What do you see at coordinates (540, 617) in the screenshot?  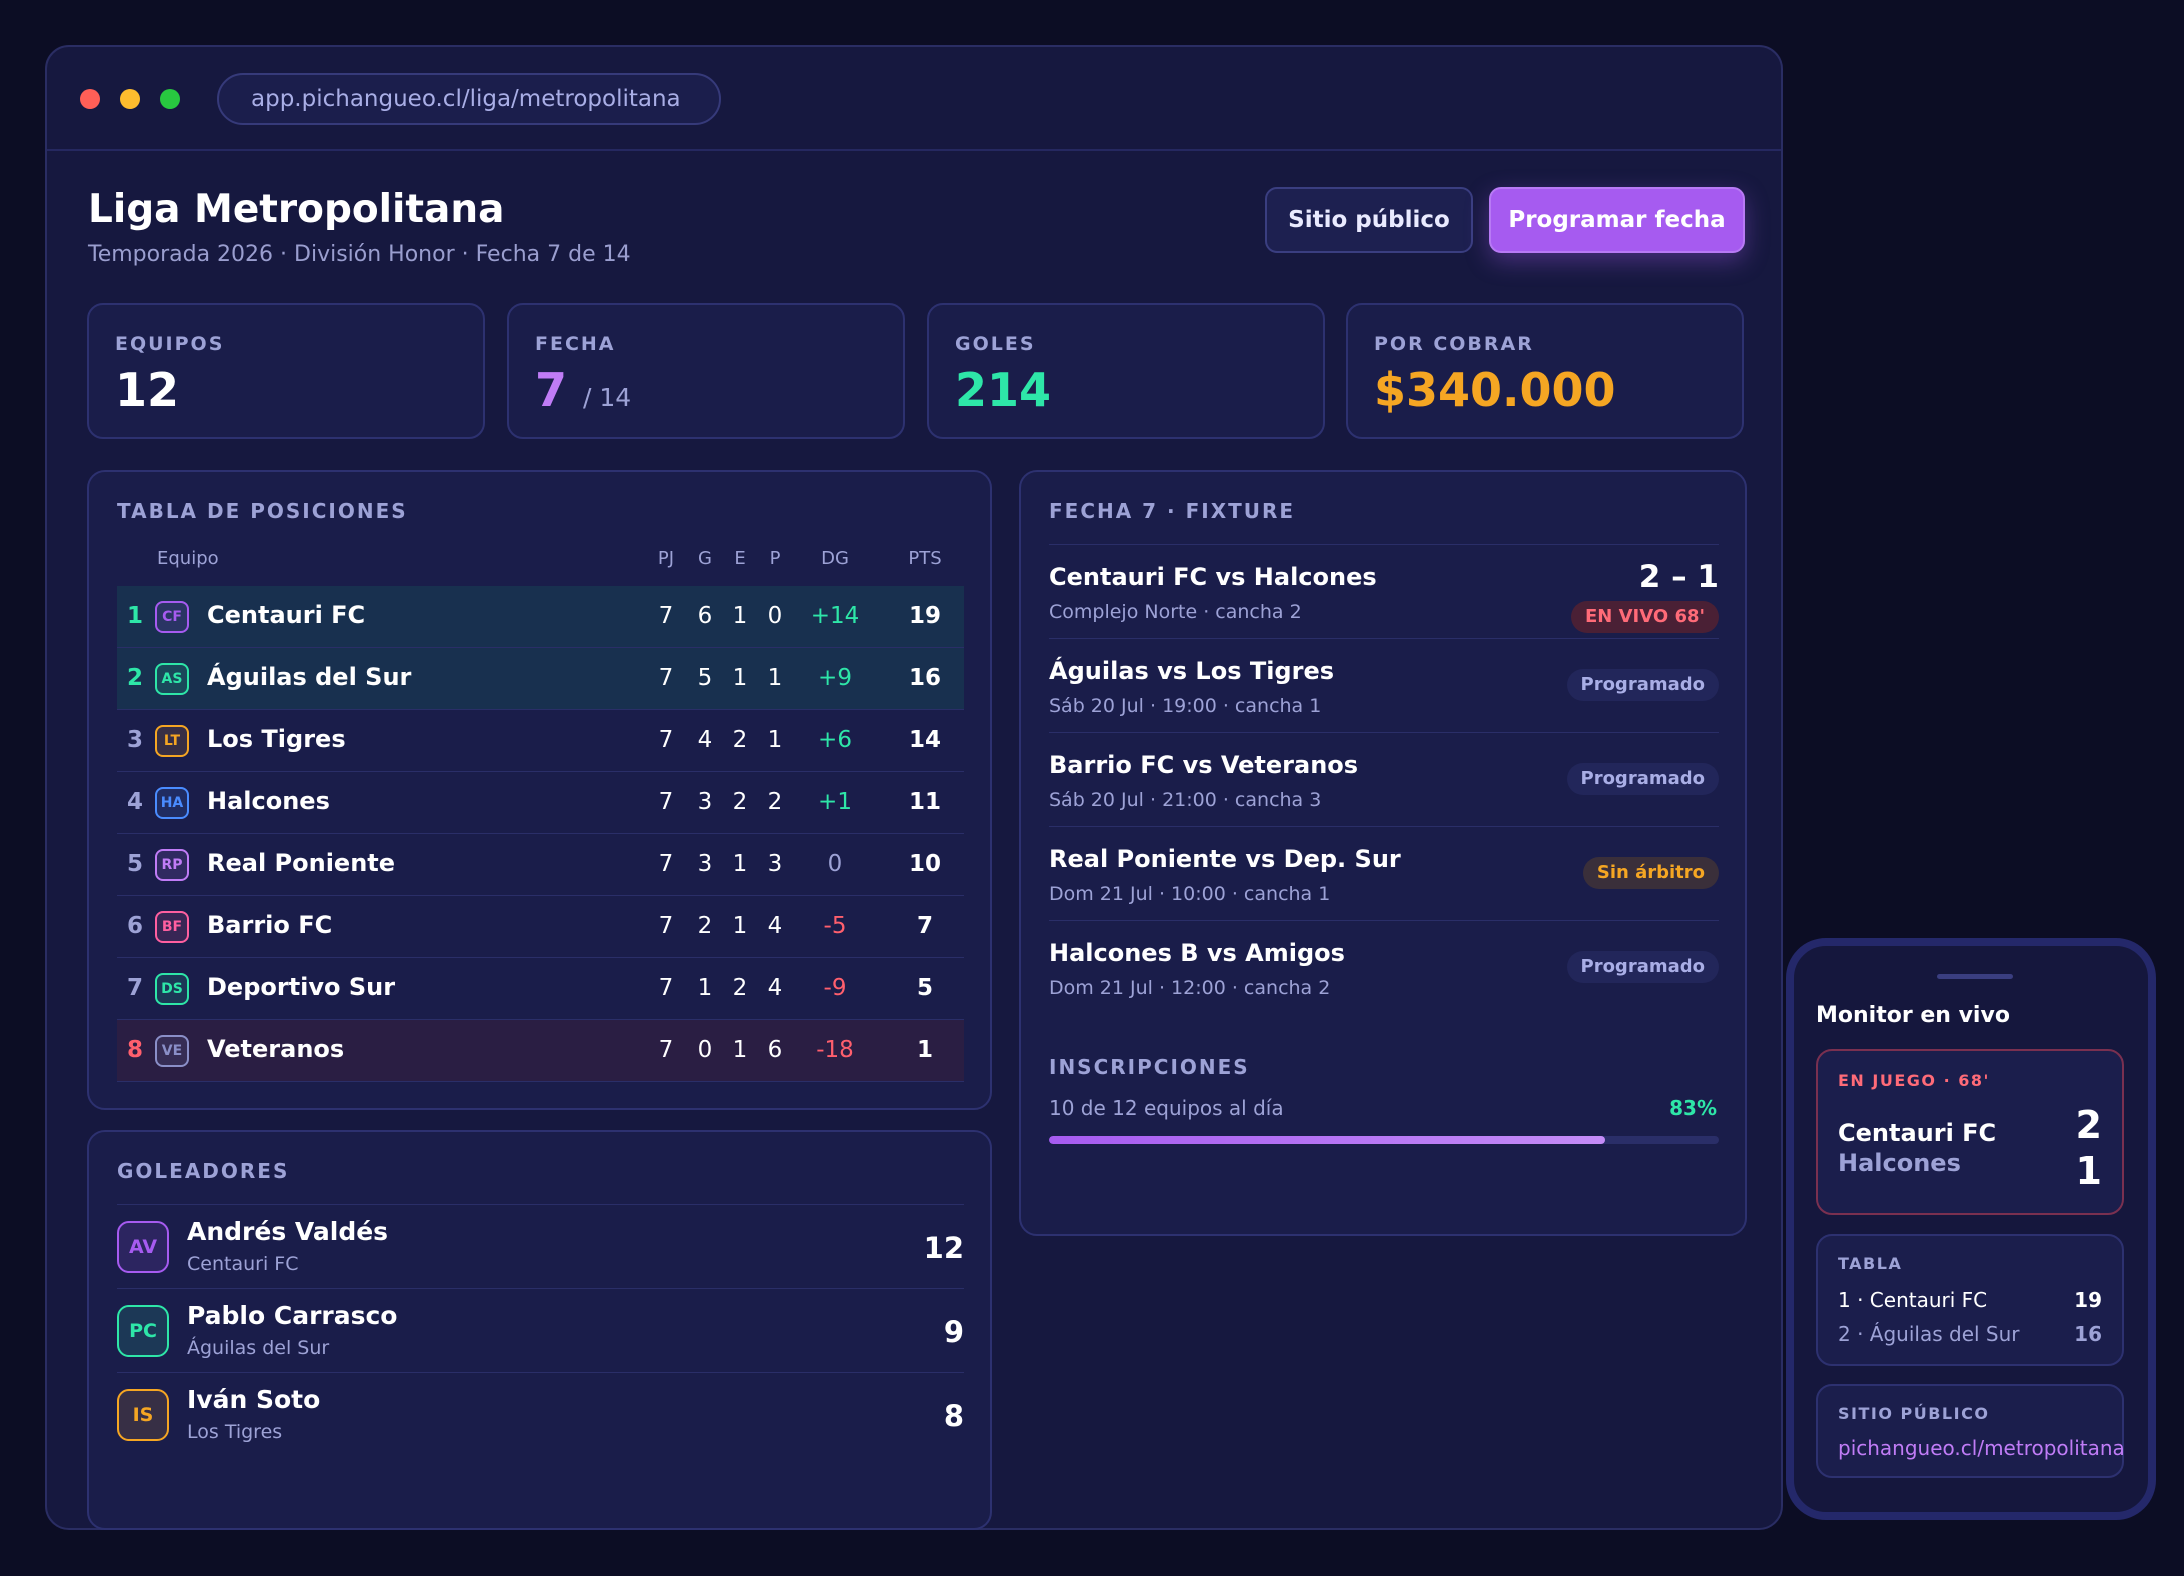 I see `standings-row: 1 CF Centauri FC 7 6 1 0 +14 19` at bounding box center [540, 617].